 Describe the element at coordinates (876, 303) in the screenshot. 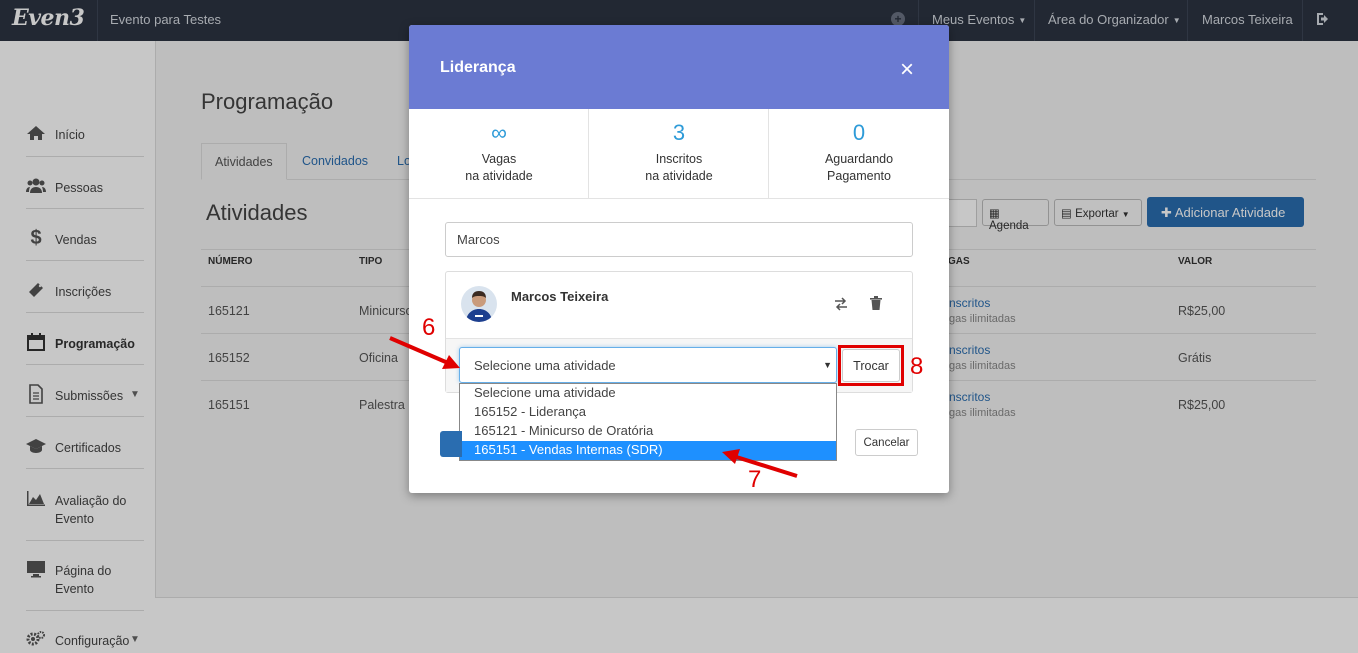

I see `trash-icon` at that location.